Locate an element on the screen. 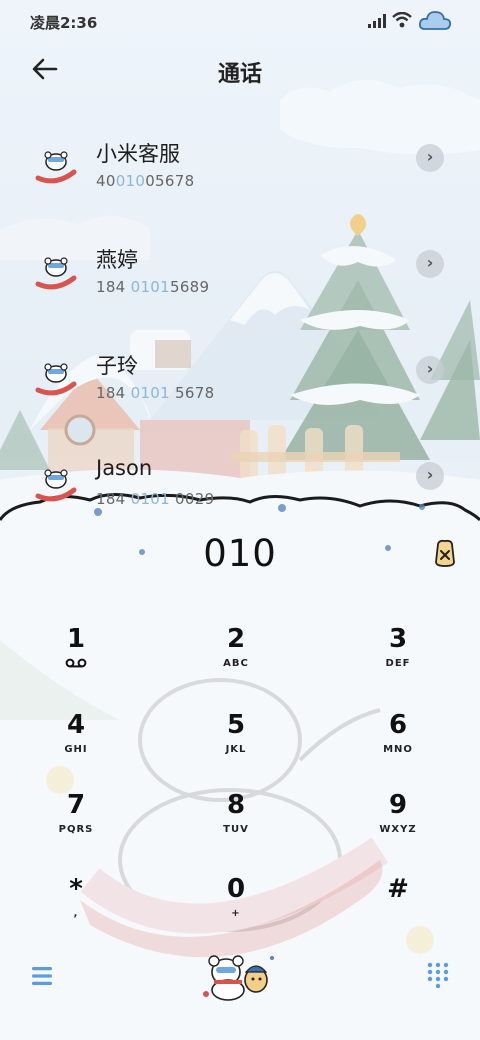 The image size is (480, 1040). contact-number: 4001005678 is located at coordinates (145, 181).